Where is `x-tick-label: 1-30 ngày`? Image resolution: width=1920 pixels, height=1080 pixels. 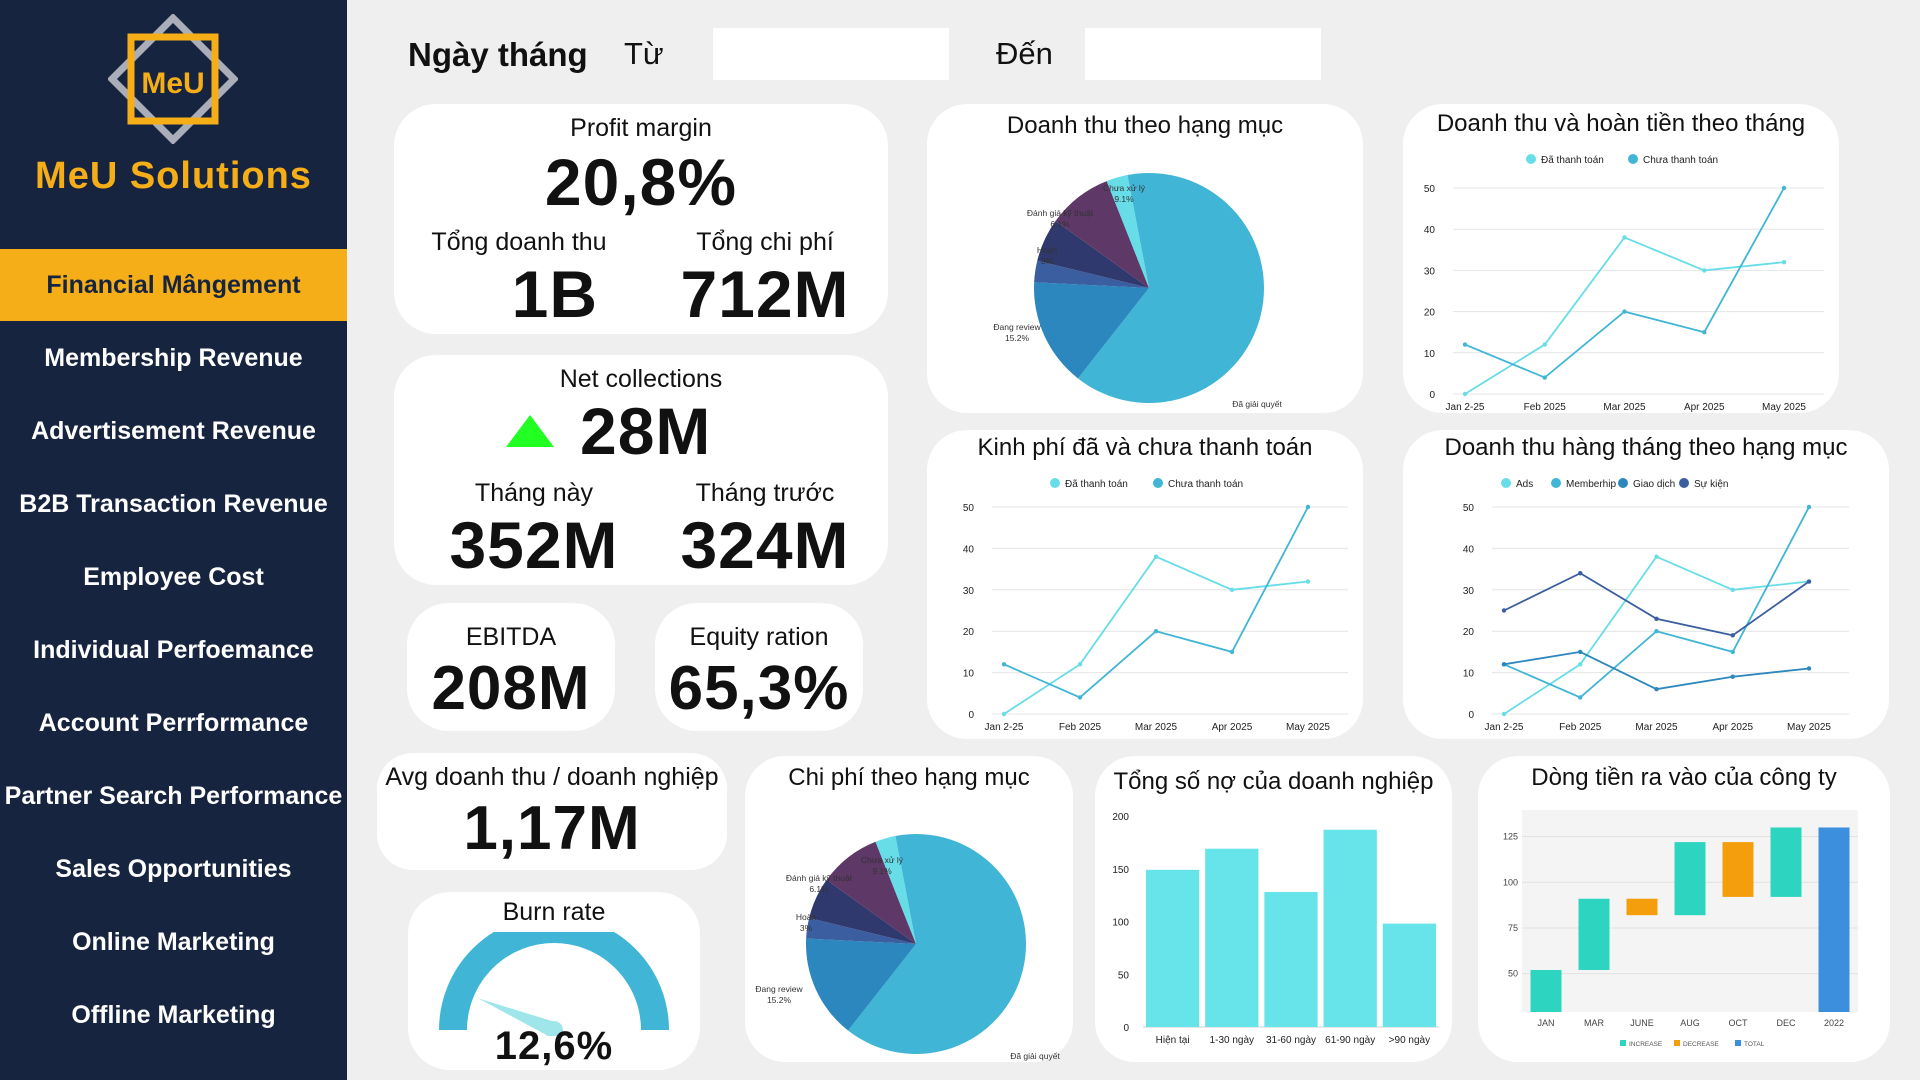
x-tick-label: 1-30 ngày is located at coordinates (1232, 1040).